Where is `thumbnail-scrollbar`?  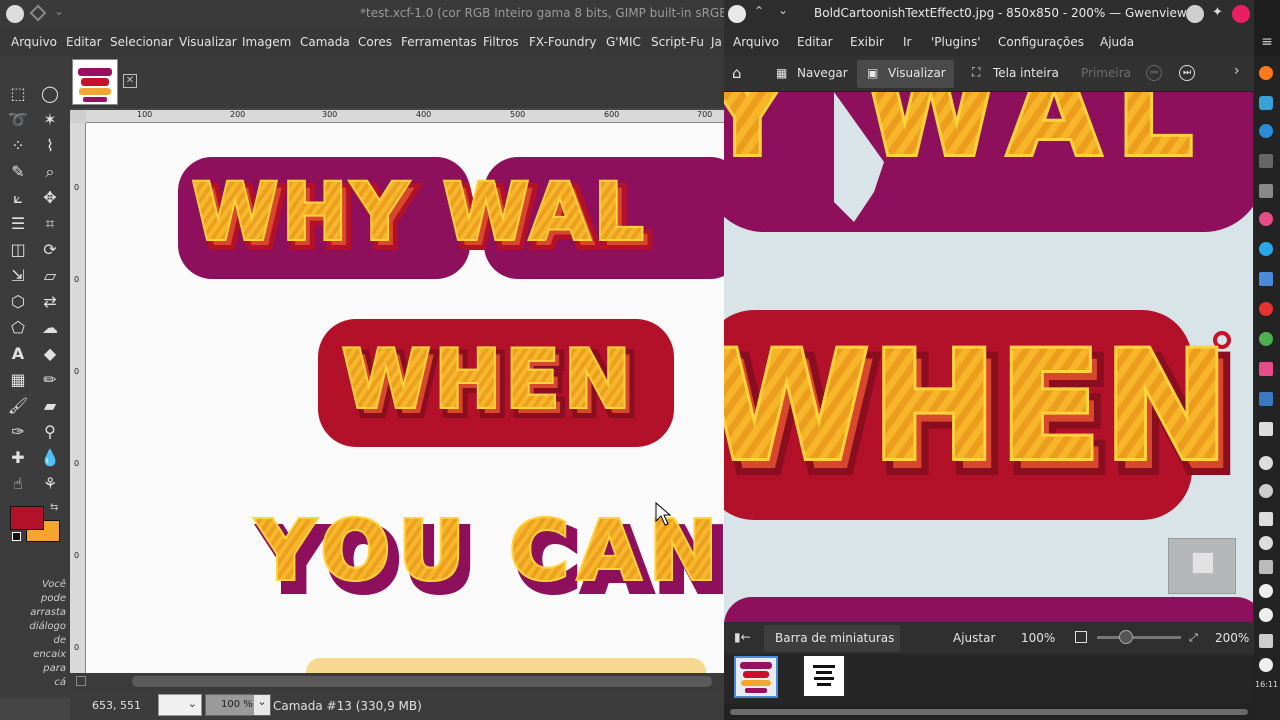 thumbnail-scrollbar is located at coordinates (989, 712).